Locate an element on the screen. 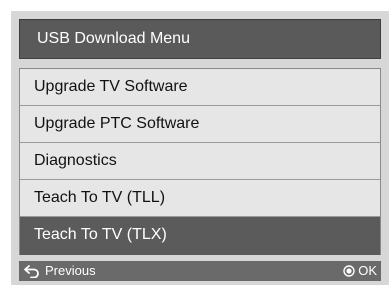 This screenshot has width=391, height=293. previous-button: Previous is located at coordinates (59, 271).